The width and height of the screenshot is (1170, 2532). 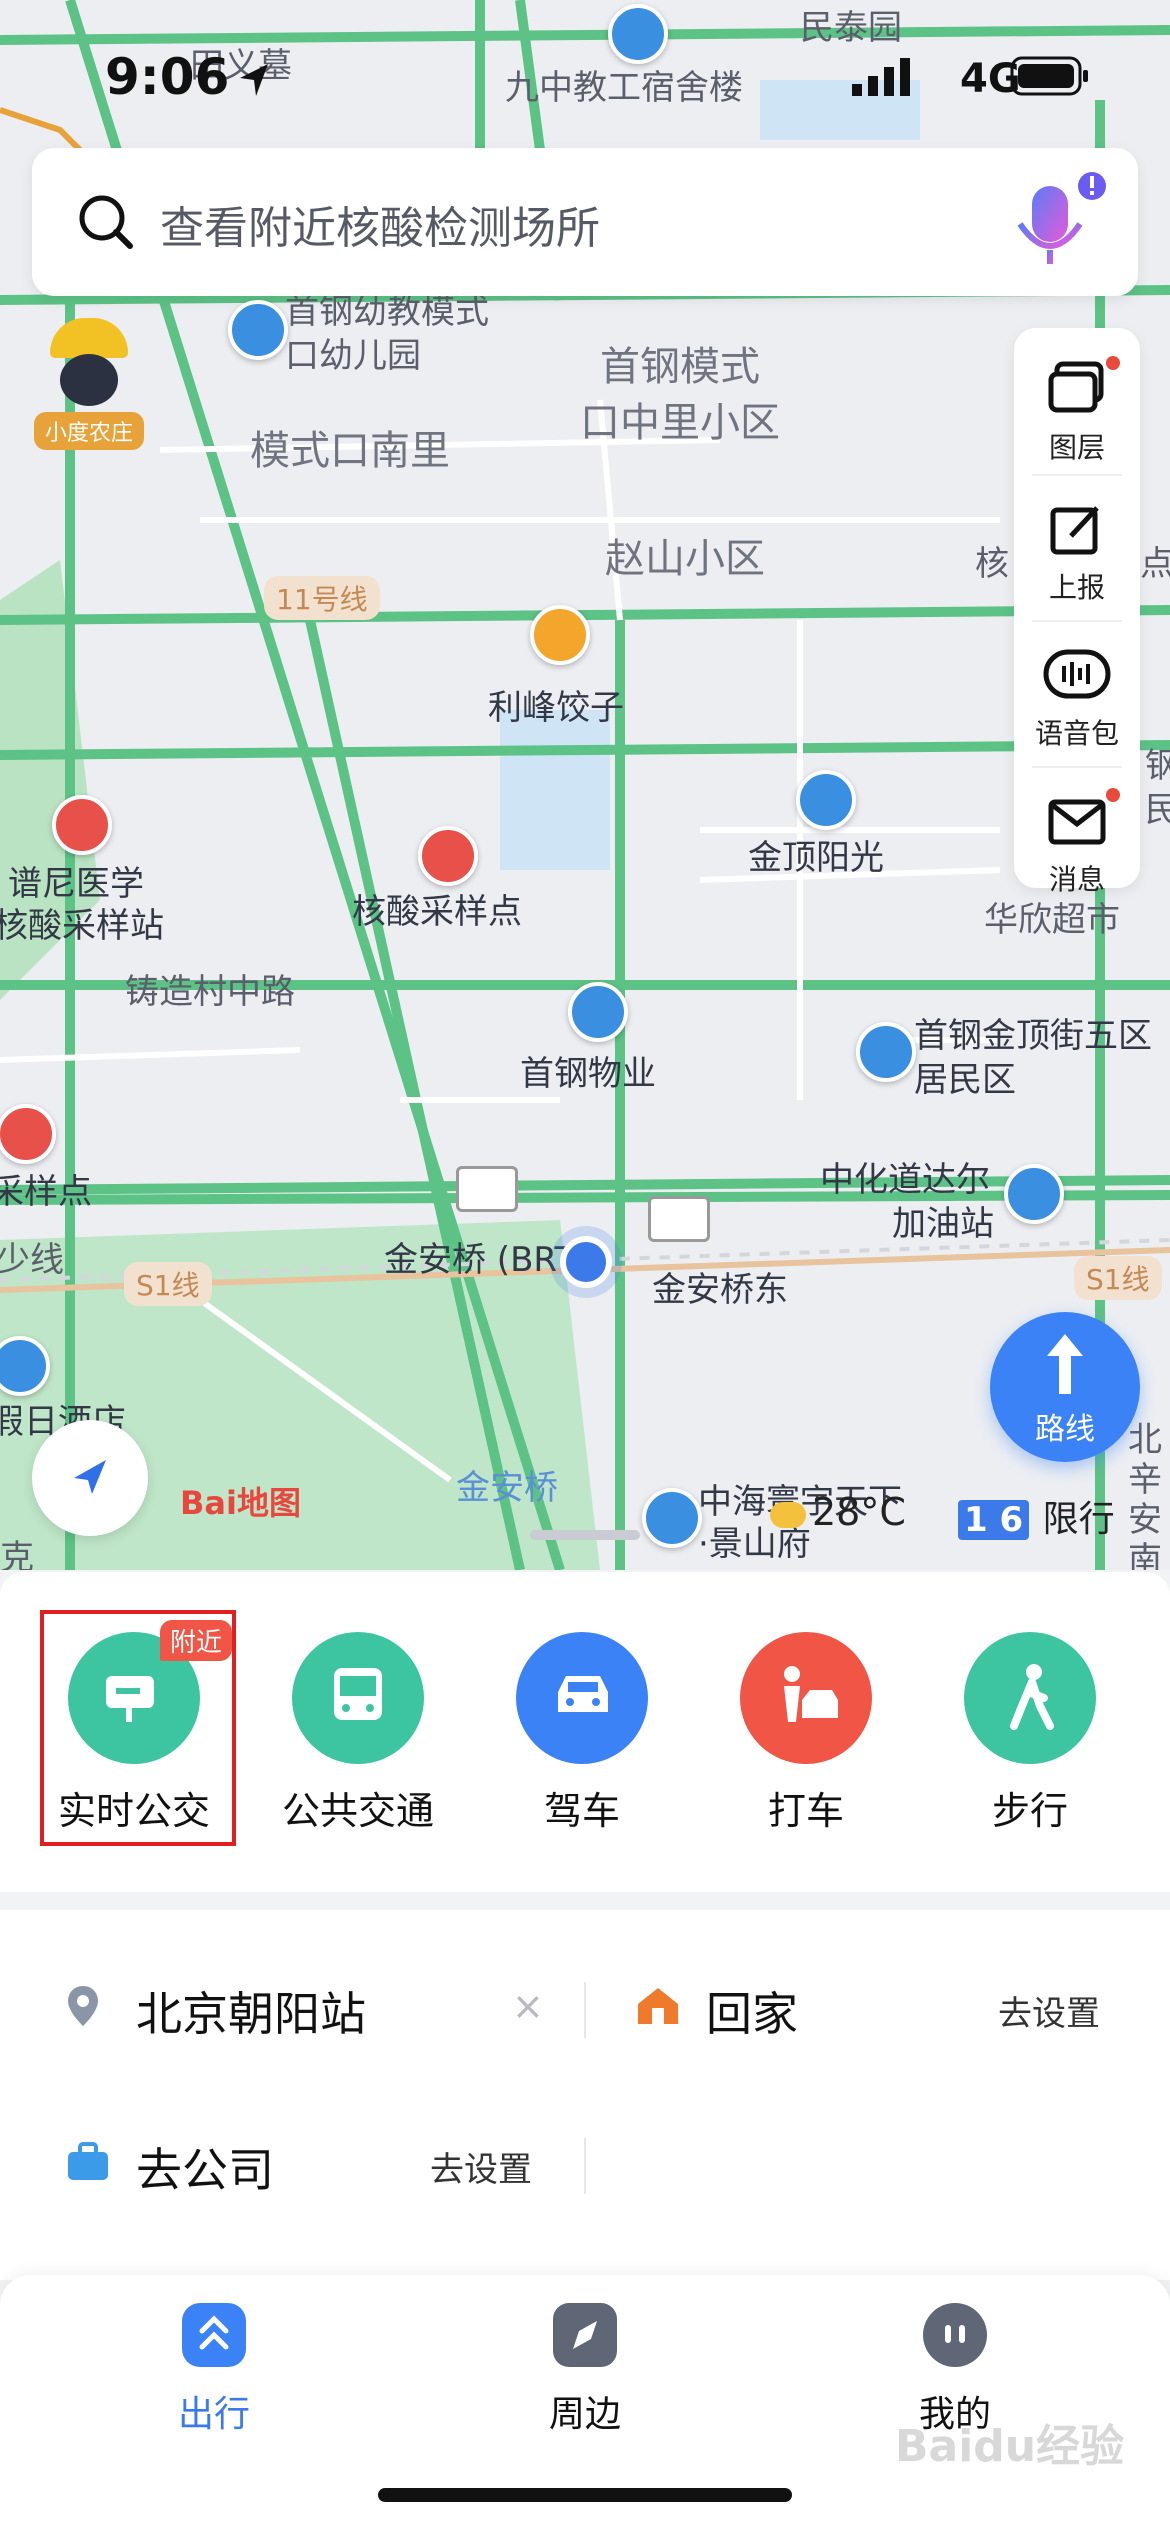 What do you see at coordinates (89, 431) in the screenshot?
I see `mascot-label: 小度农庄` at bounding box center [89, 431].